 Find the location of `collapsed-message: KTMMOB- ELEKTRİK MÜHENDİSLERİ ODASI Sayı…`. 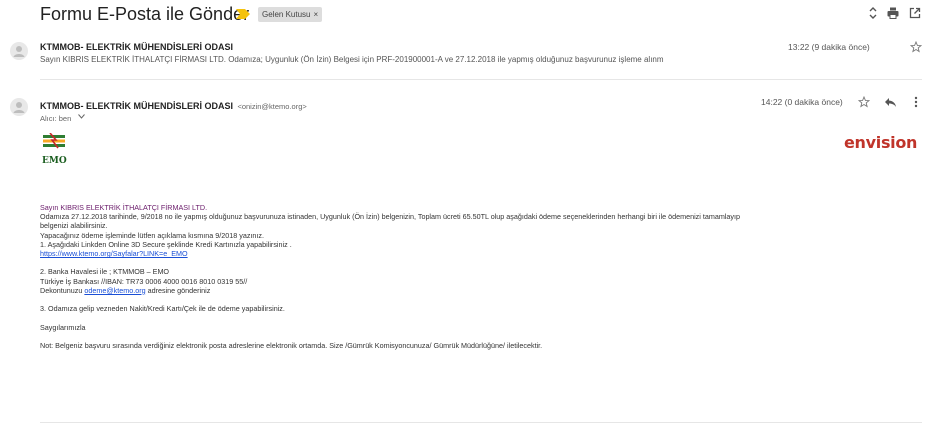

collapsed-message: KTMMOB- ELEKTRİK MÜHENDİSLERİ ODASI Sayı… is located at coordinates (466, 58).